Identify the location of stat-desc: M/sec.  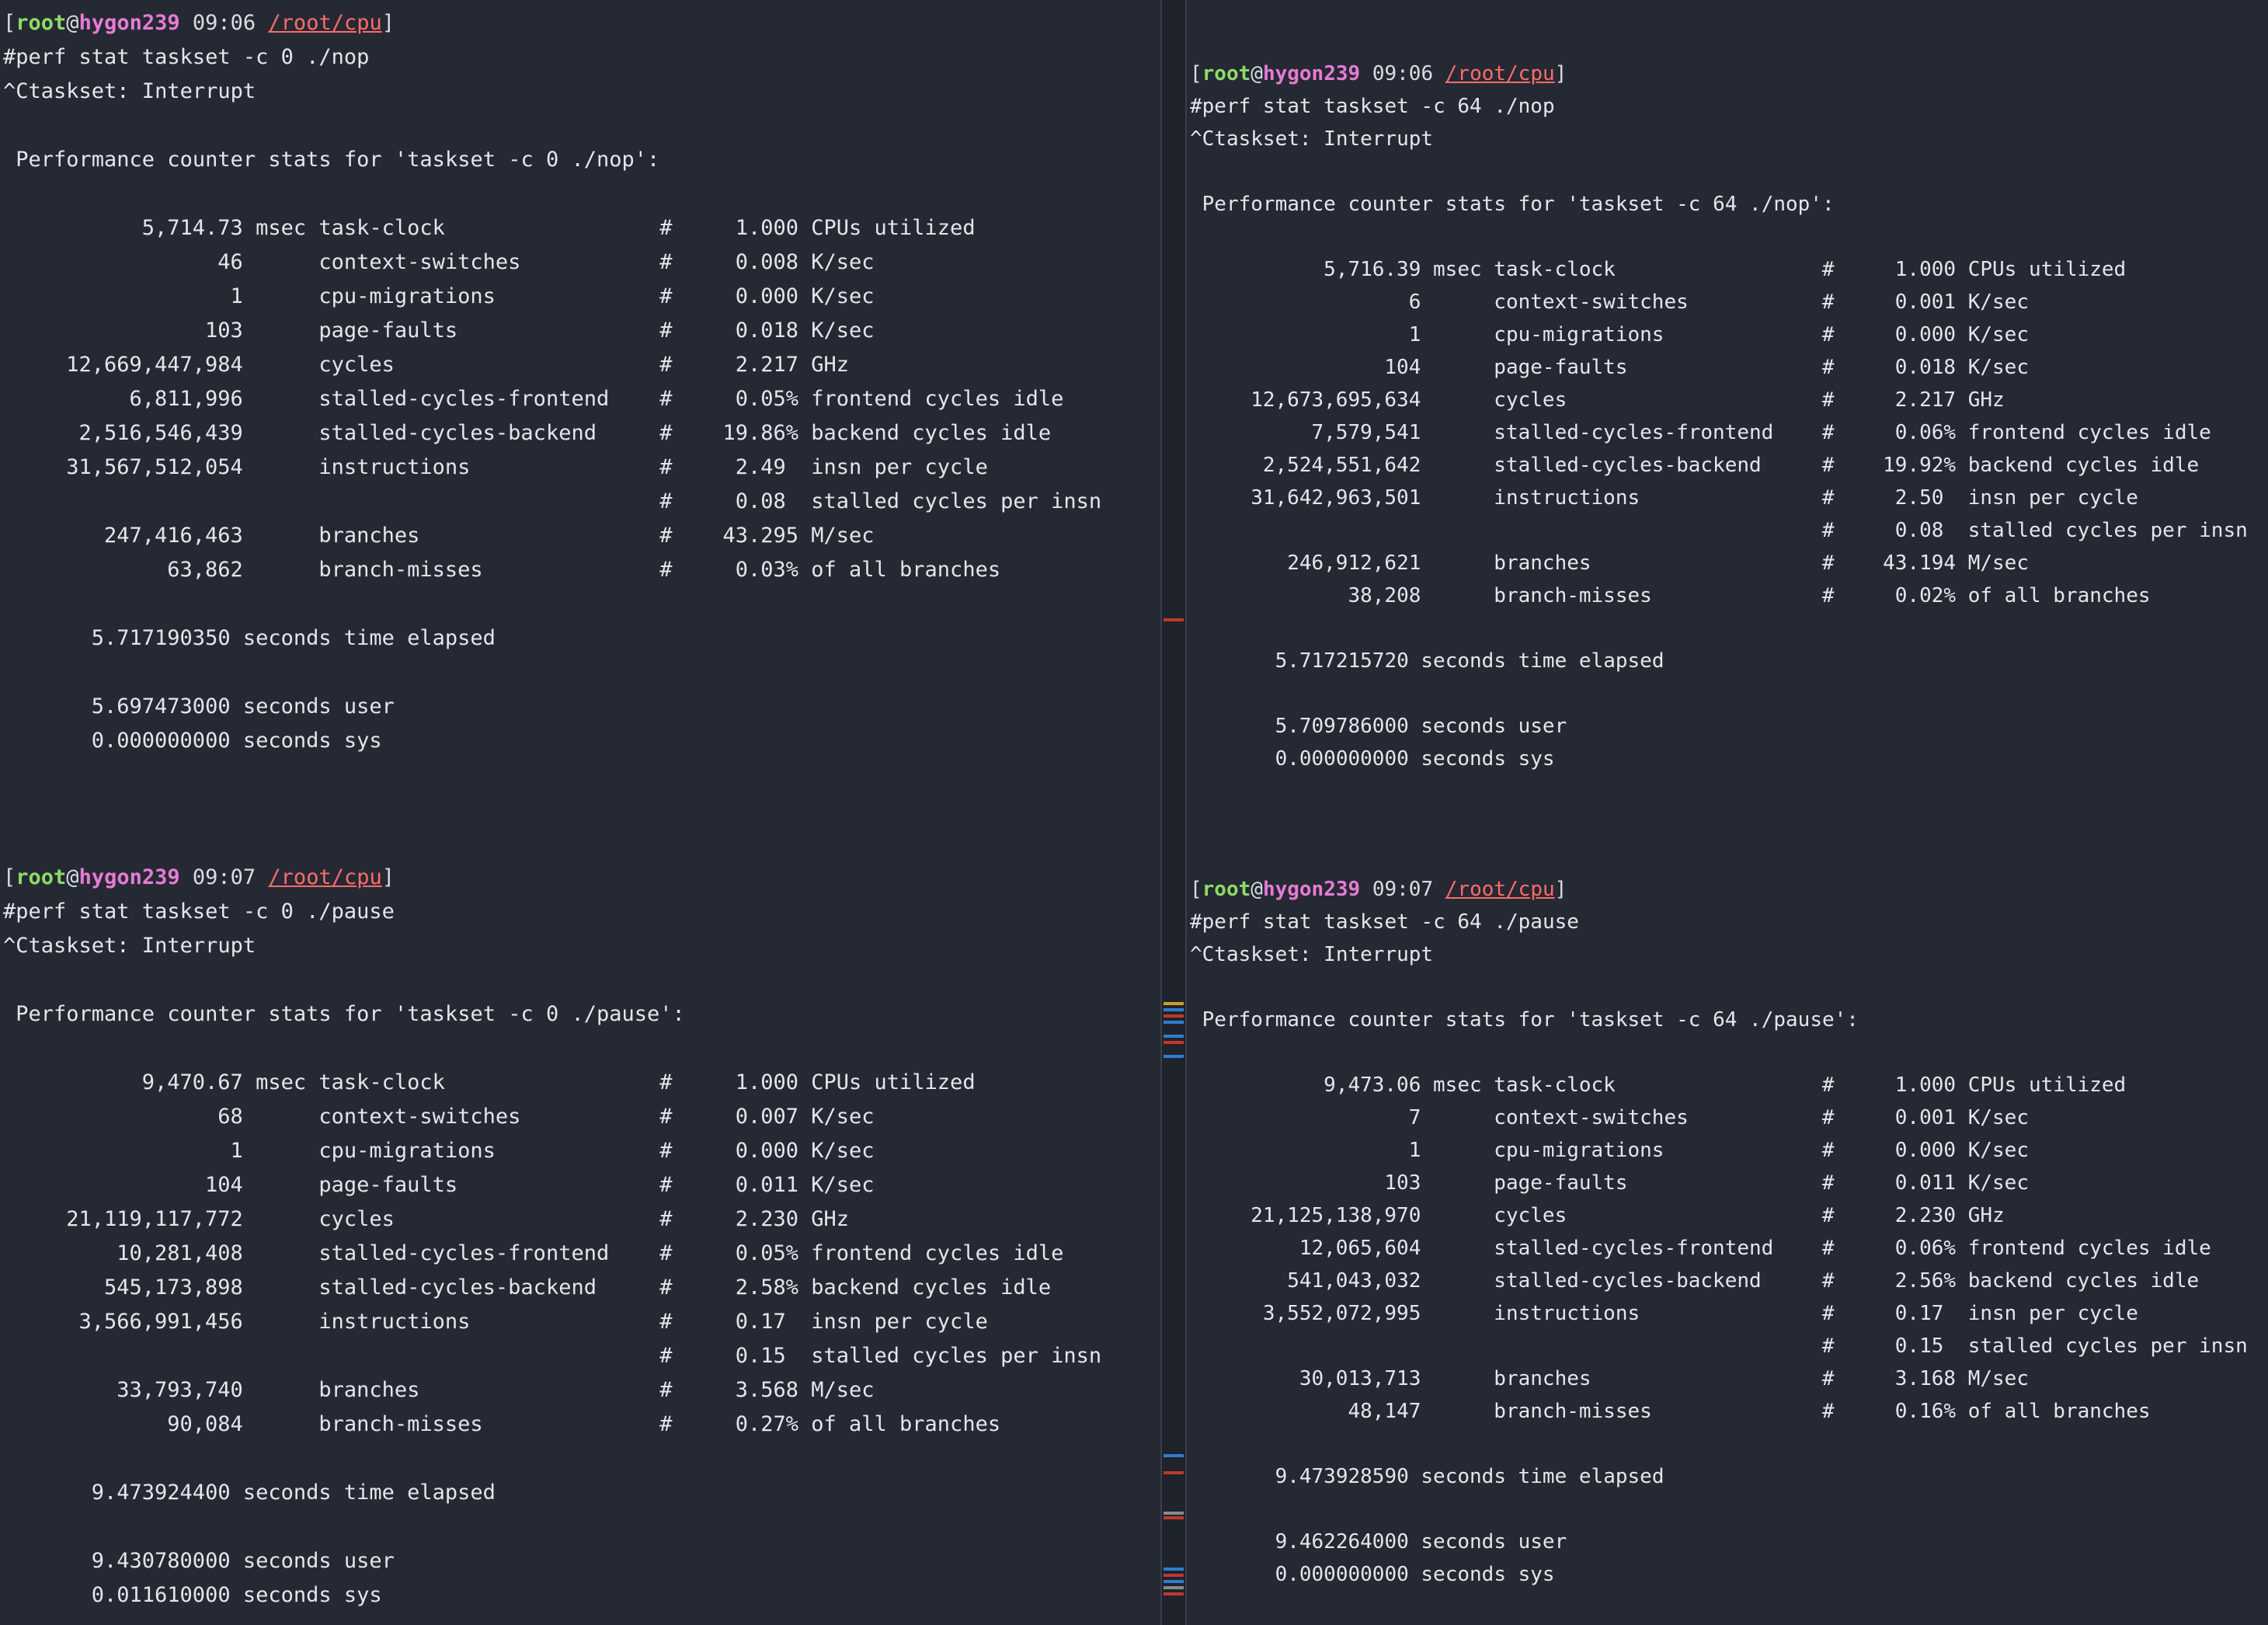
(843, 536).